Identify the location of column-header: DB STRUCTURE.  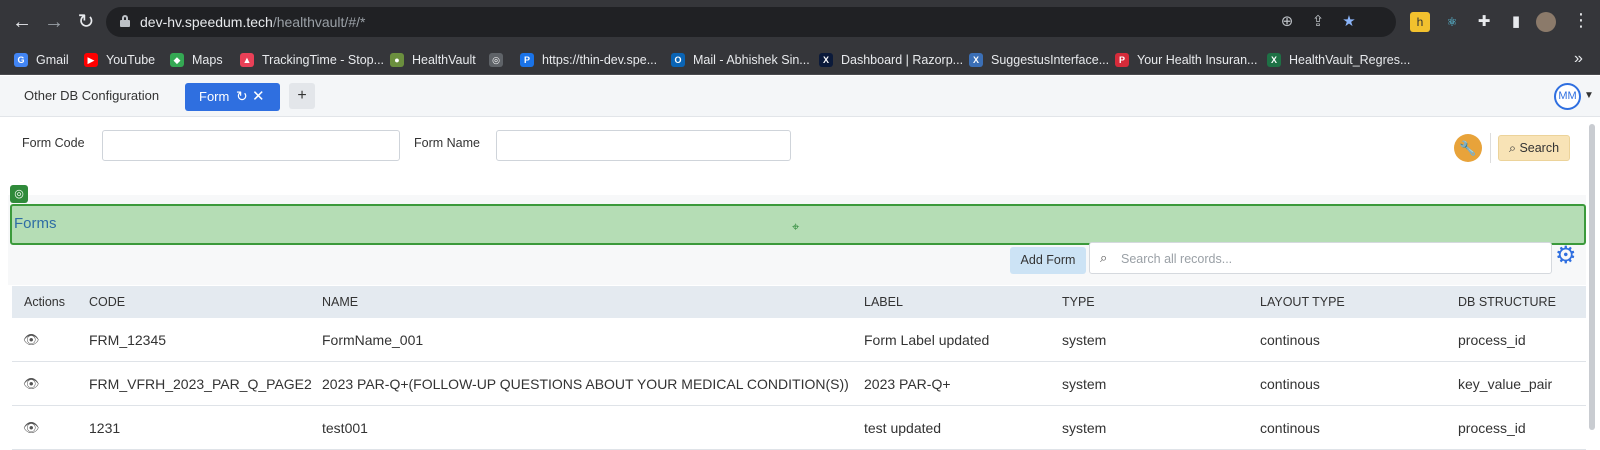
(1507, 302).